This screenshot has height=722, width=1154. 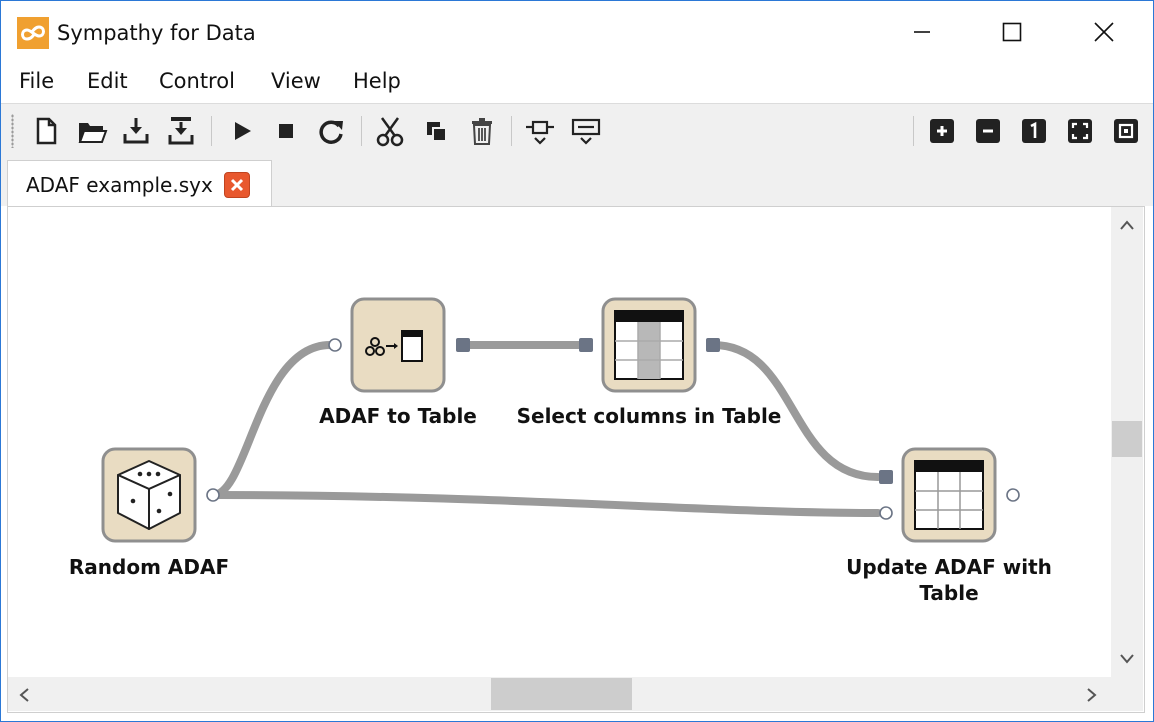 What do you see at coordinates (107, 81) in the screenshot?
I see `menu-edit: Edit` at bounding box center [107, 81].